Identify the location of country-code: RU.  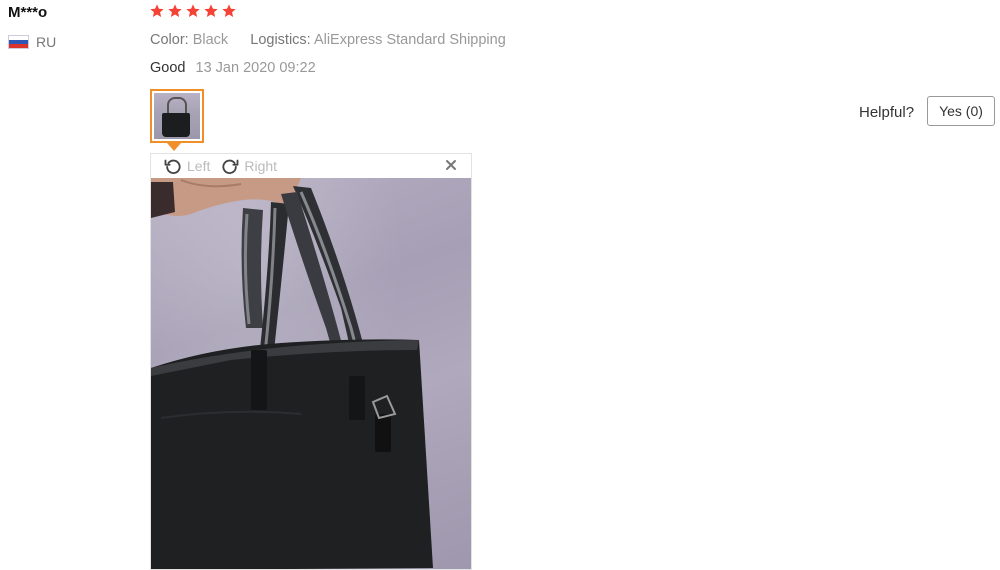
(46, 42).